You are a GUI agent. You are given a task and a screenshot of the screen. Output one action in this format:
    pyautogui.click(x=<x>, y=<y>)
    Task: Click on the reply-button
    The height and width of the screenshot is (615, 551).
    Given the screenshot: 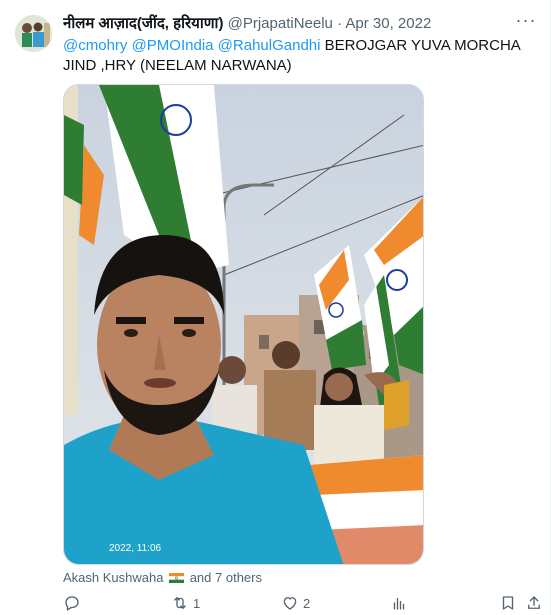 What is the action you would take?
    pyautogui.click(x=74, y=603)
    